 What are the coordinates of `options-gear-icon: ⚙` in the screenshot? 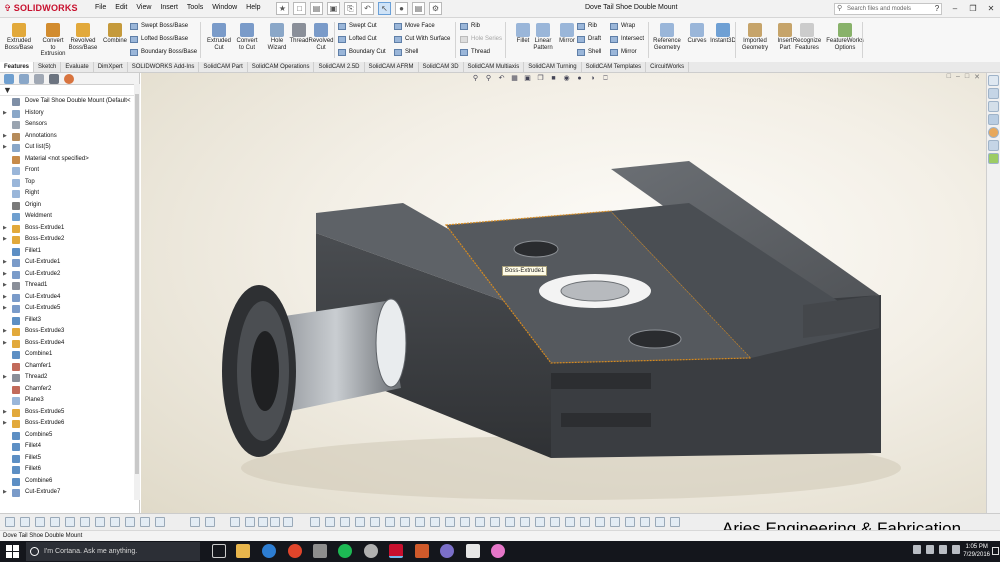 It's located at (435, 8).